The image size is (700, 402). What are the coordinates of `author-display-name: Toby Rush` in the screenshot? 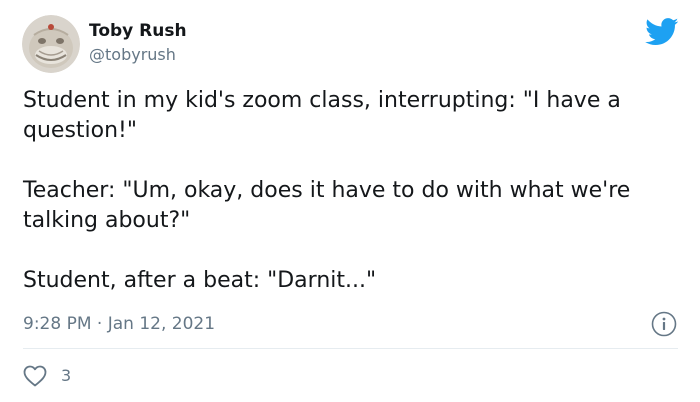 It's located at (138, 31).